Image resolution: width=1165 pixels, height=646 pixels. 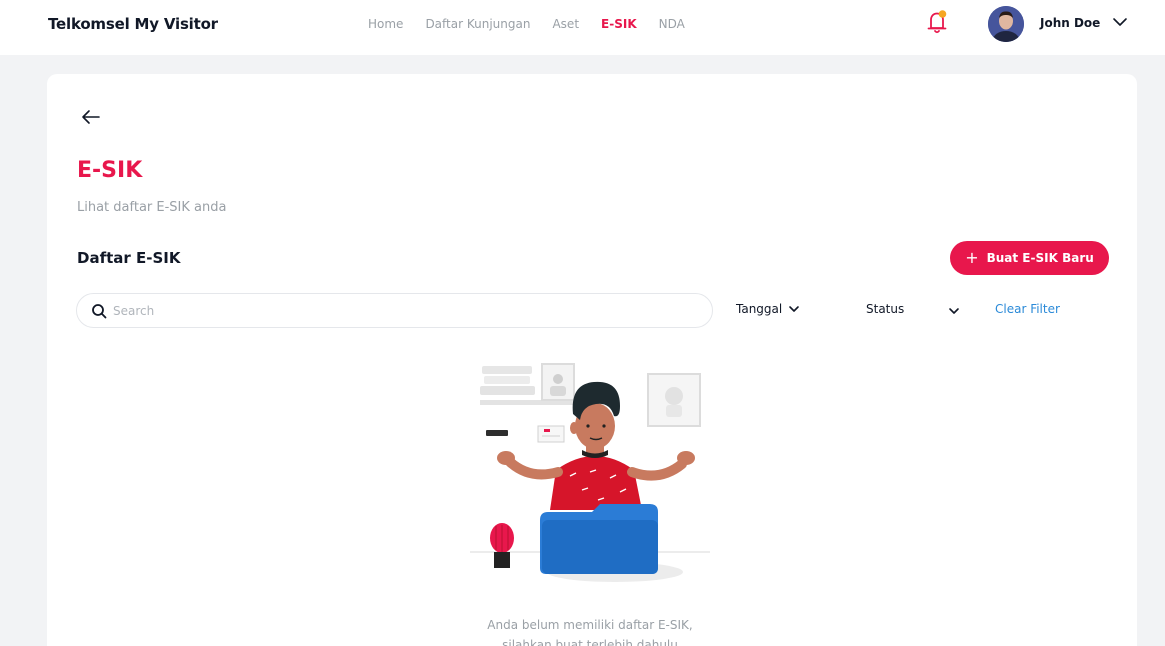 I want to click on nav-item-home: Home, so click(x=385, y=24).